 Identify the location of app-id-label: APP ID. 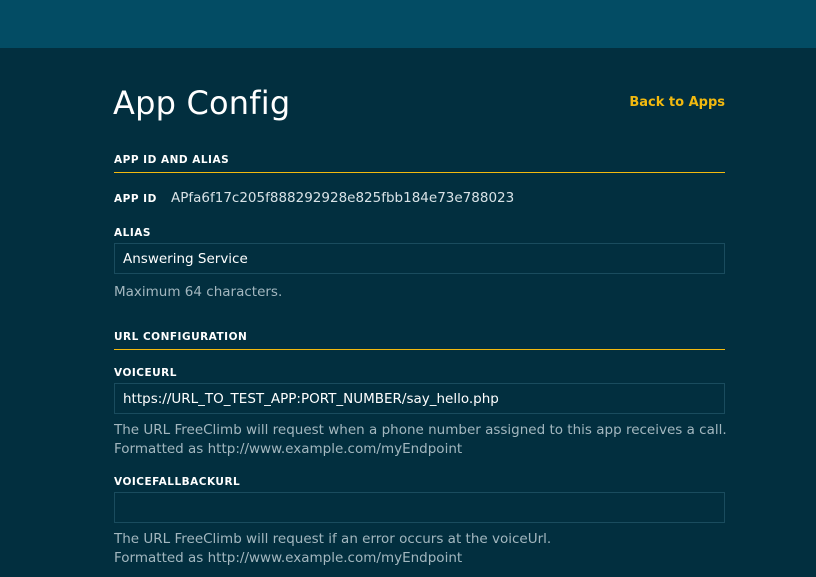
(135, 199).